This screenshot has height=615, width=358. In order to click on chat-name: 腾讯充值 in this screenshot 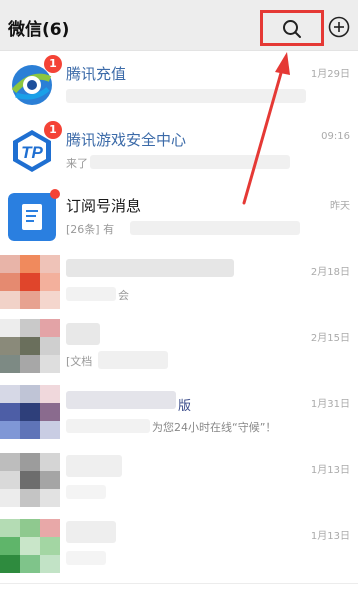, I will do `click(96, 74)`.